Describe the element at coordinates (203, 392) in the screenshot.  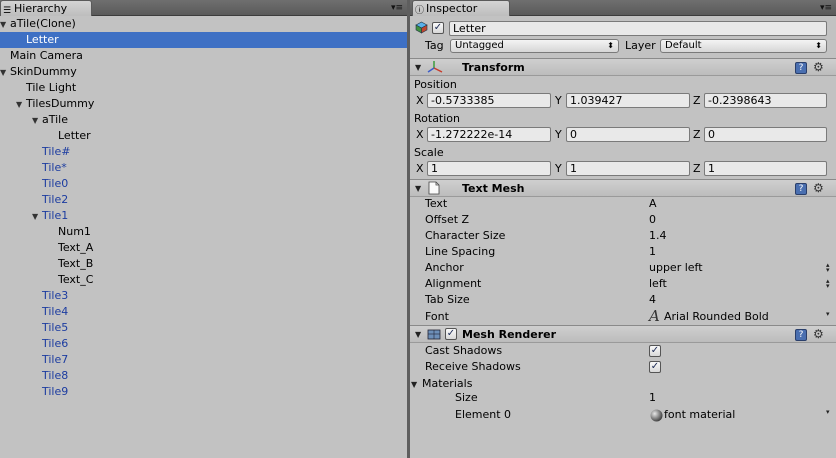
I see `hierarchy-row: Tile9` at that location.